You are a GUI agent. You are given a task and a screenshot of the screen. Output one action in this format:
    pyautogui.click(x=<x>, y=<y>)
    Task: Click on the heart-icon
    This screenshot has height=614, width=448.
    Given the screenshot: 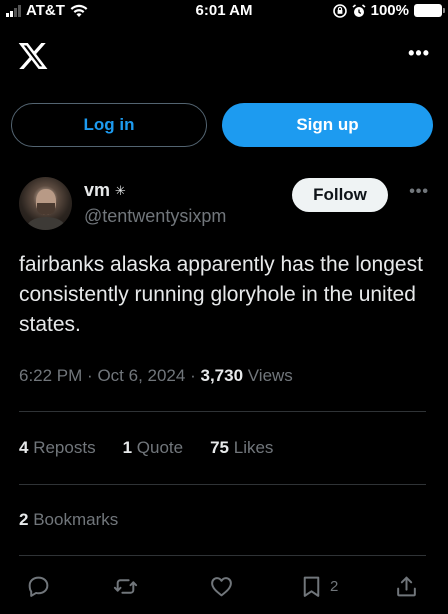 What is the action you would take?
    pyautogui.click(x=221, y=586)
    